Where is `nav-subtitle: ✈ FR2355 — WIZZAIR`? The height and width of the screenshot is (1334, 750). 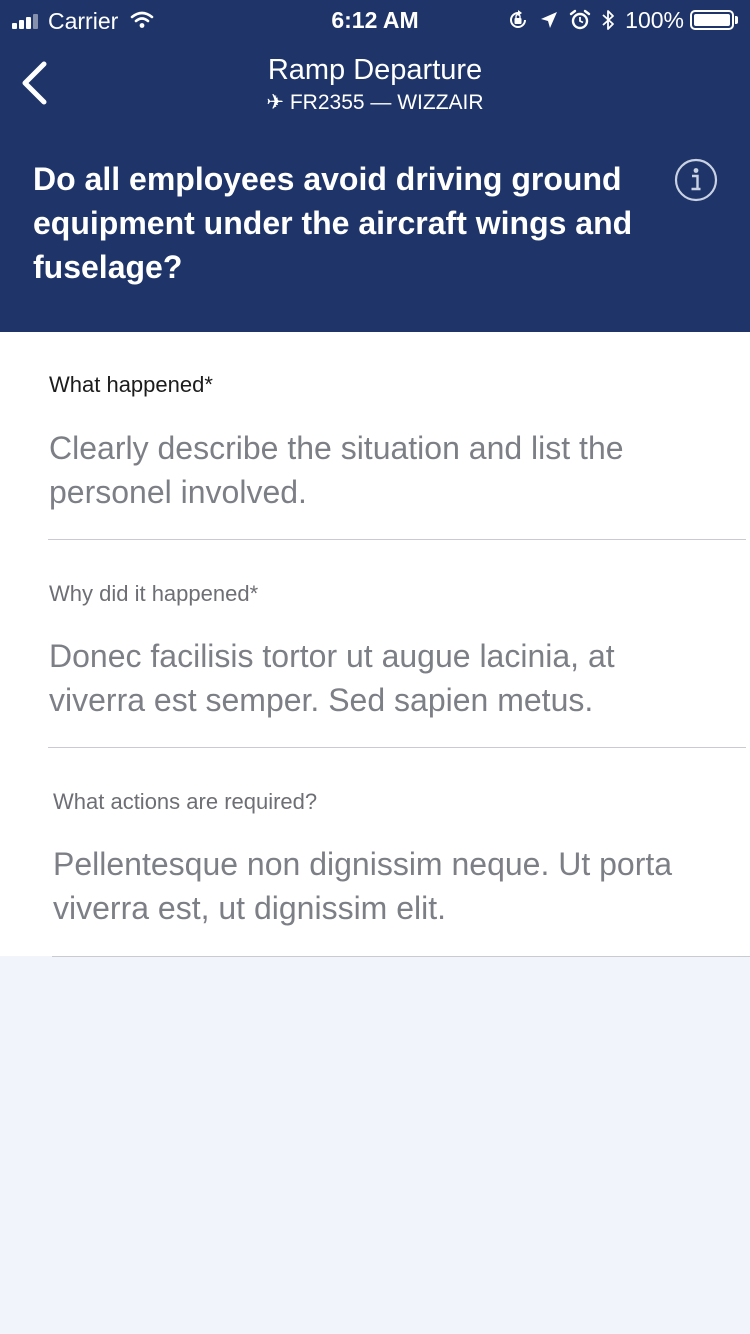
nav-subtitle: ✈ FR2355 — WIZZAIR is located at coordinates (375, 102).